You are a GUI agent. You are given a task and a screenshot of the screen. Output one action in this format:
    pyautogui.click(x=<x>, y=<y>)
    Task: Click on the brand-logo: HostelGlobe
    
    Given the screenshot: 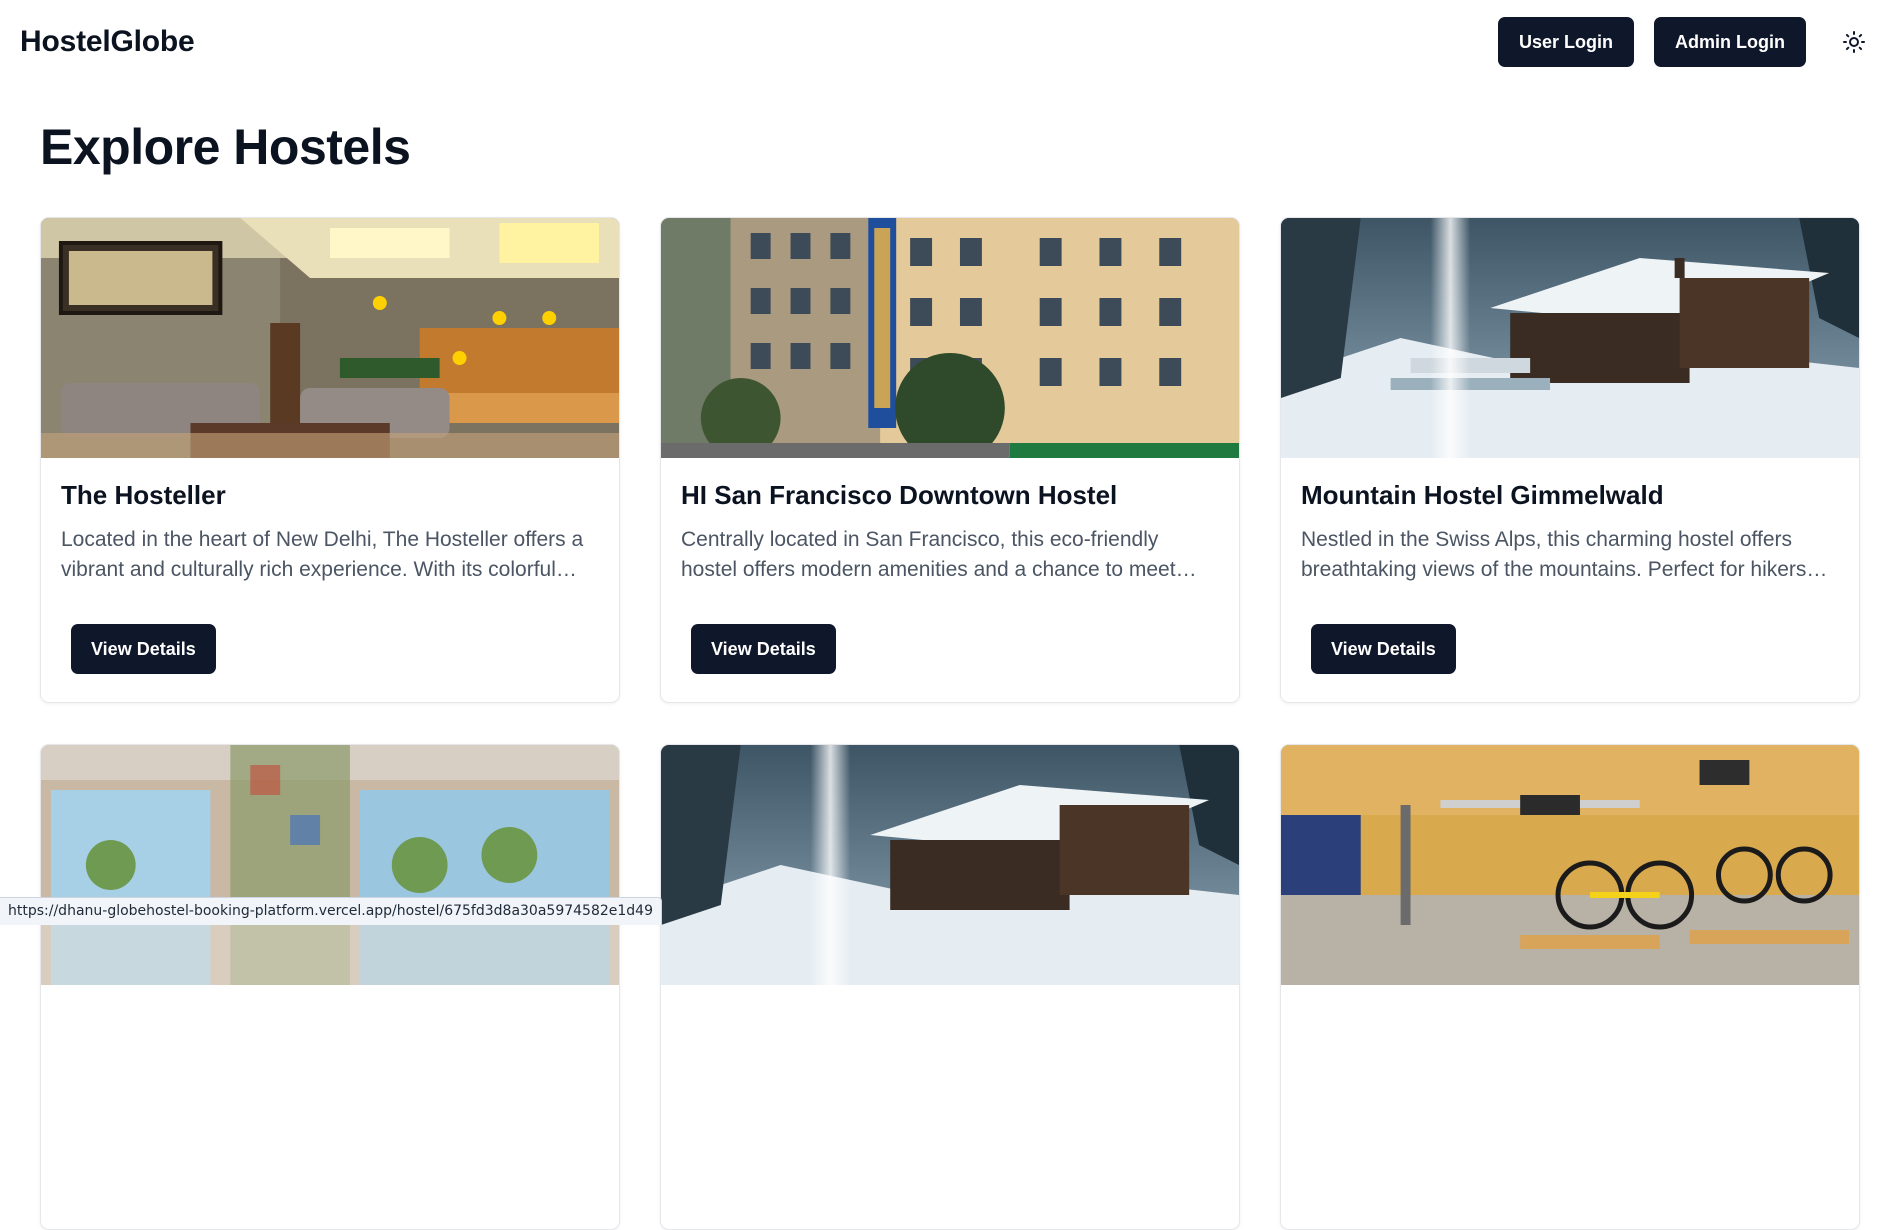 What is the action you would take?
    pyautogui.click(x=107, y=42)
    